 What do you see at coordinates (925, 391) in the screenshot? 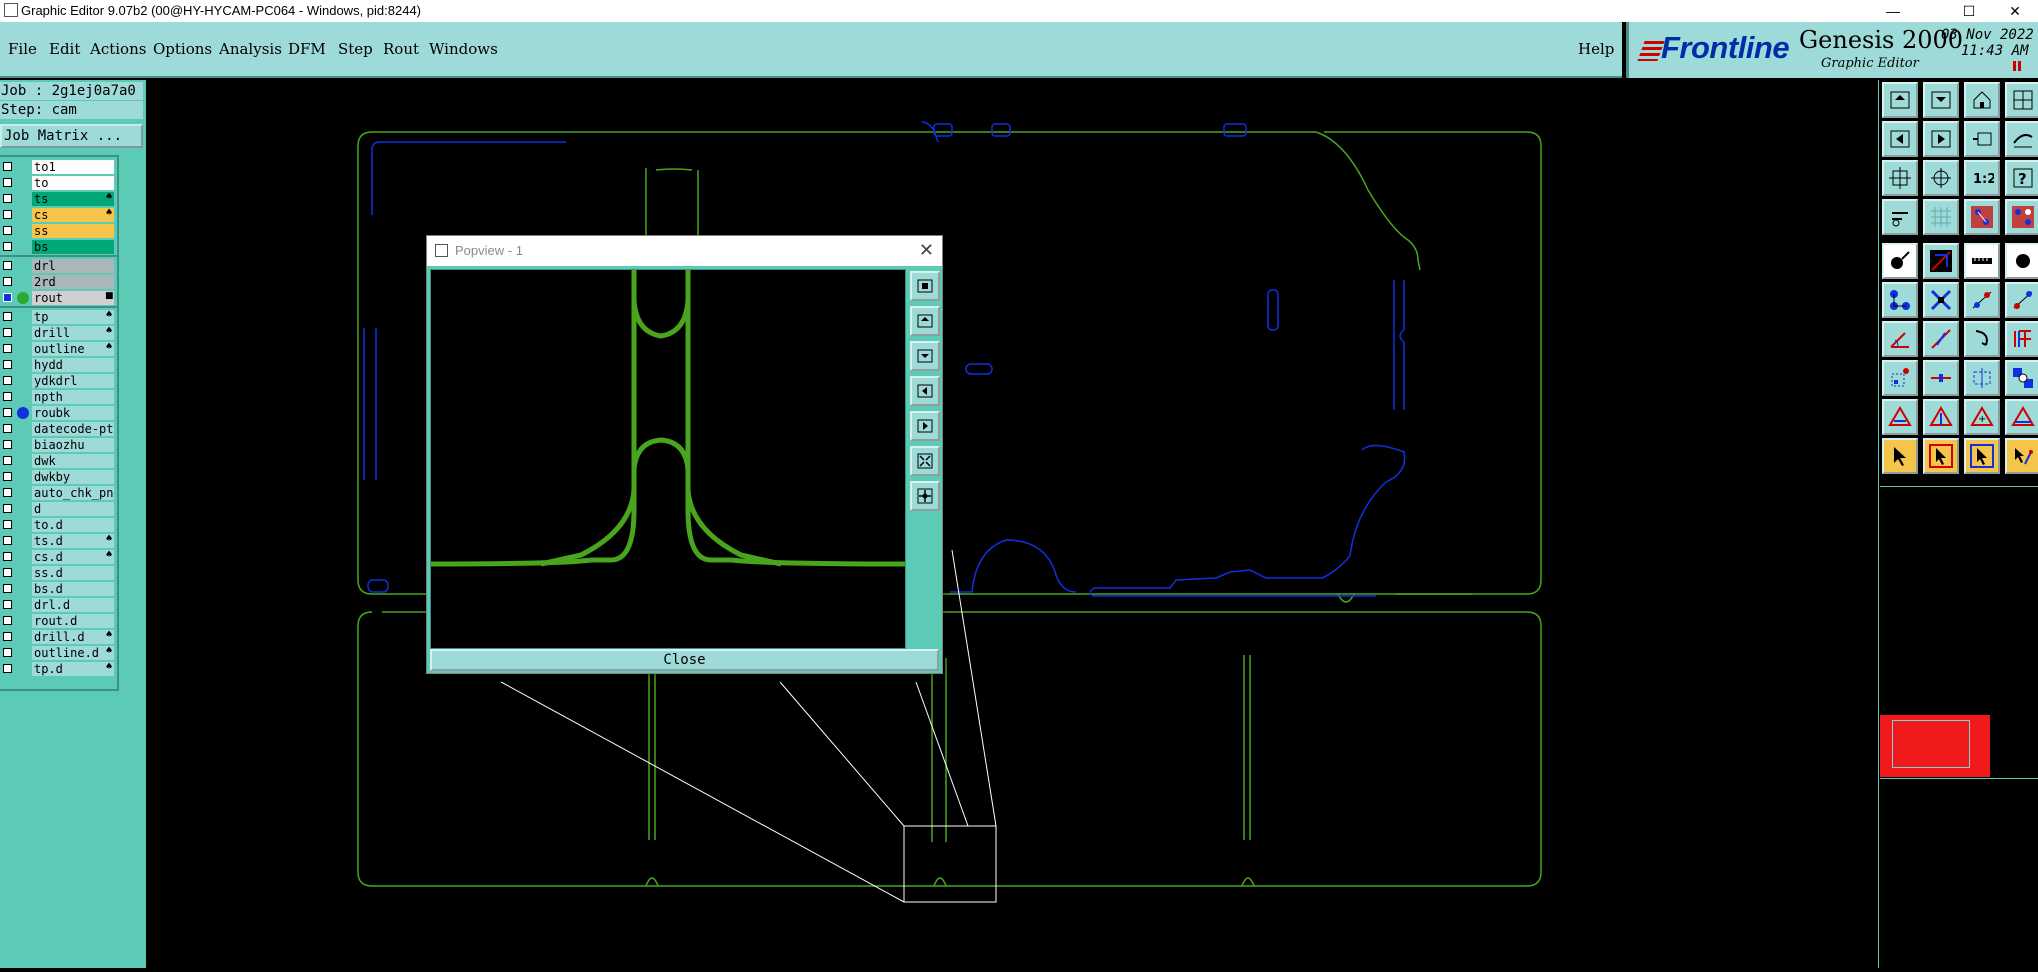
I see `popview-pan-left-icon` at bounding box center [925, 391].